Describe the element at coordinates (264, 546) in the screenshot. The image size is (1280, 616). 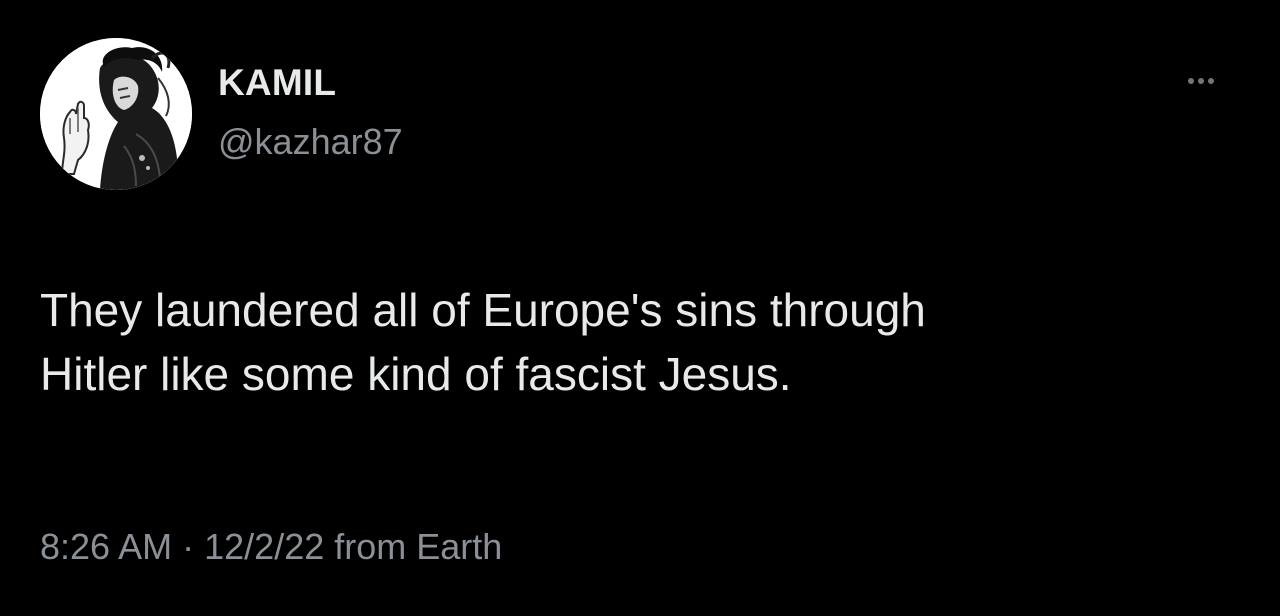
I see `tweet-date: 12/2/22` at that location.